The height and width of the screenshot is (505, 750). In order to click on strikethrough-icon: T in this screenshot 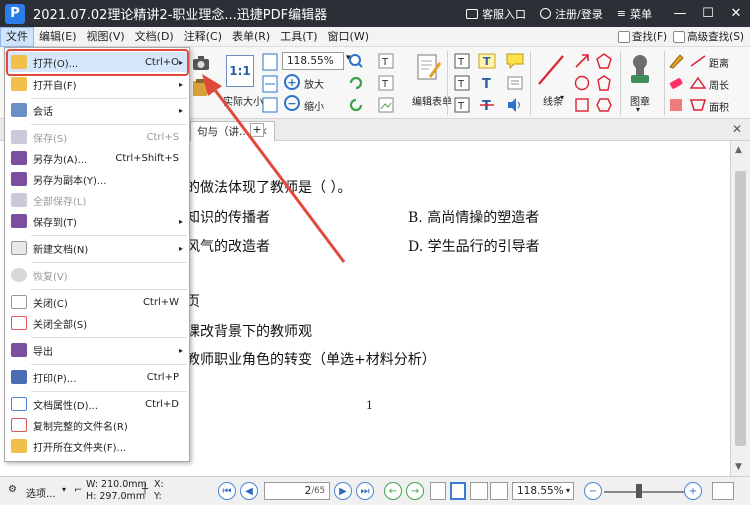, I will do `click(487, 105)`.